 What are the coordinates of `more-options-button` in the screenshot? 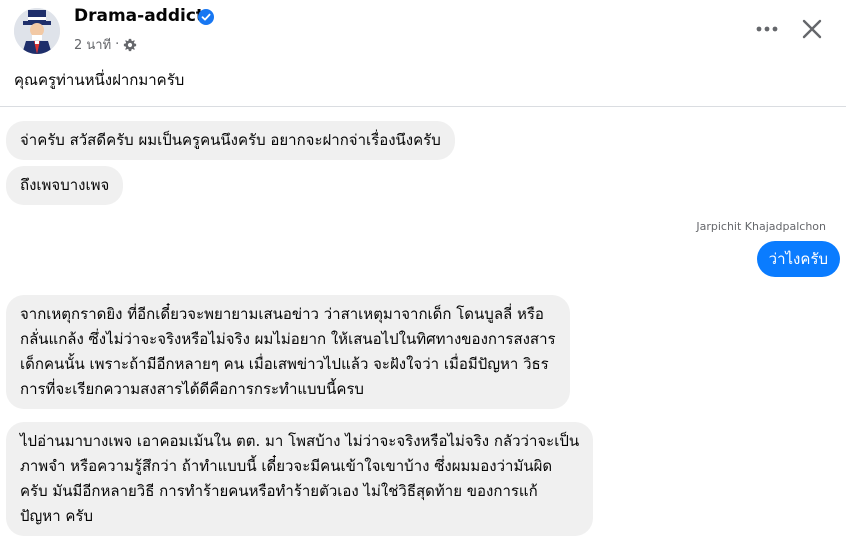 It's located at (767, 29).